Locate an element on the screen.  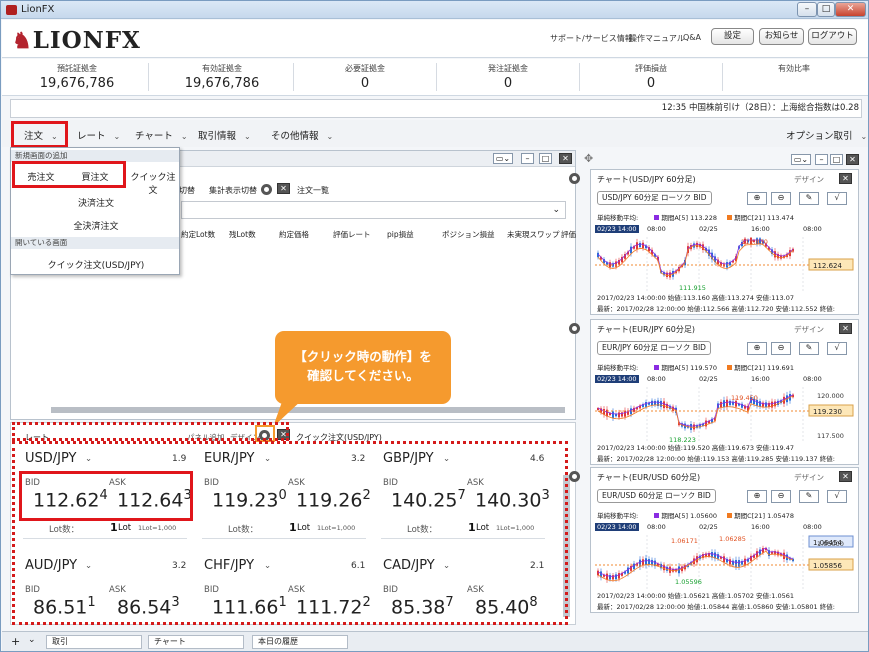
settle-order-item: 決済注文 is located at coordinates (96, 202).